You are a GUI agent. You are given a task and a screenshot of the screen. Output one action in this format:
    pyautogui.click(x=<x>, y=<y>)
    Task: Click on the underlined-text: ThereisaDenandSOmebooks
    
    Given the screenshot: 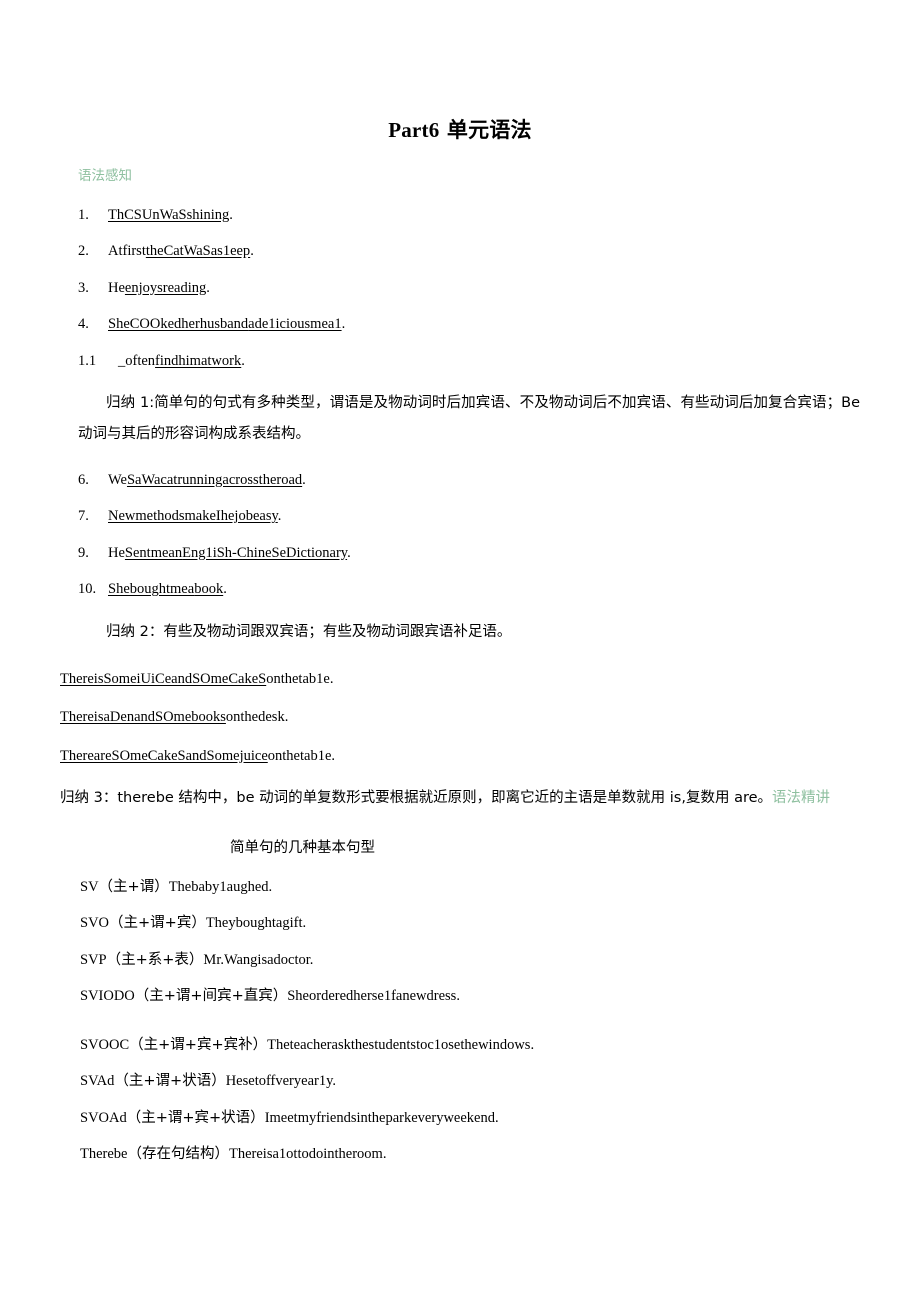 What is the action you would take?
    pyautogui.click(x=143, y=717)
    